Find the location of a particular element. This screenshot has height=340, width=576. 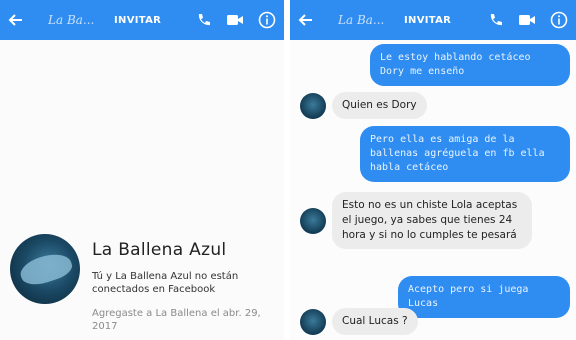

incoming-message-row: Quien es Dory is located at coordinates (363, 105).